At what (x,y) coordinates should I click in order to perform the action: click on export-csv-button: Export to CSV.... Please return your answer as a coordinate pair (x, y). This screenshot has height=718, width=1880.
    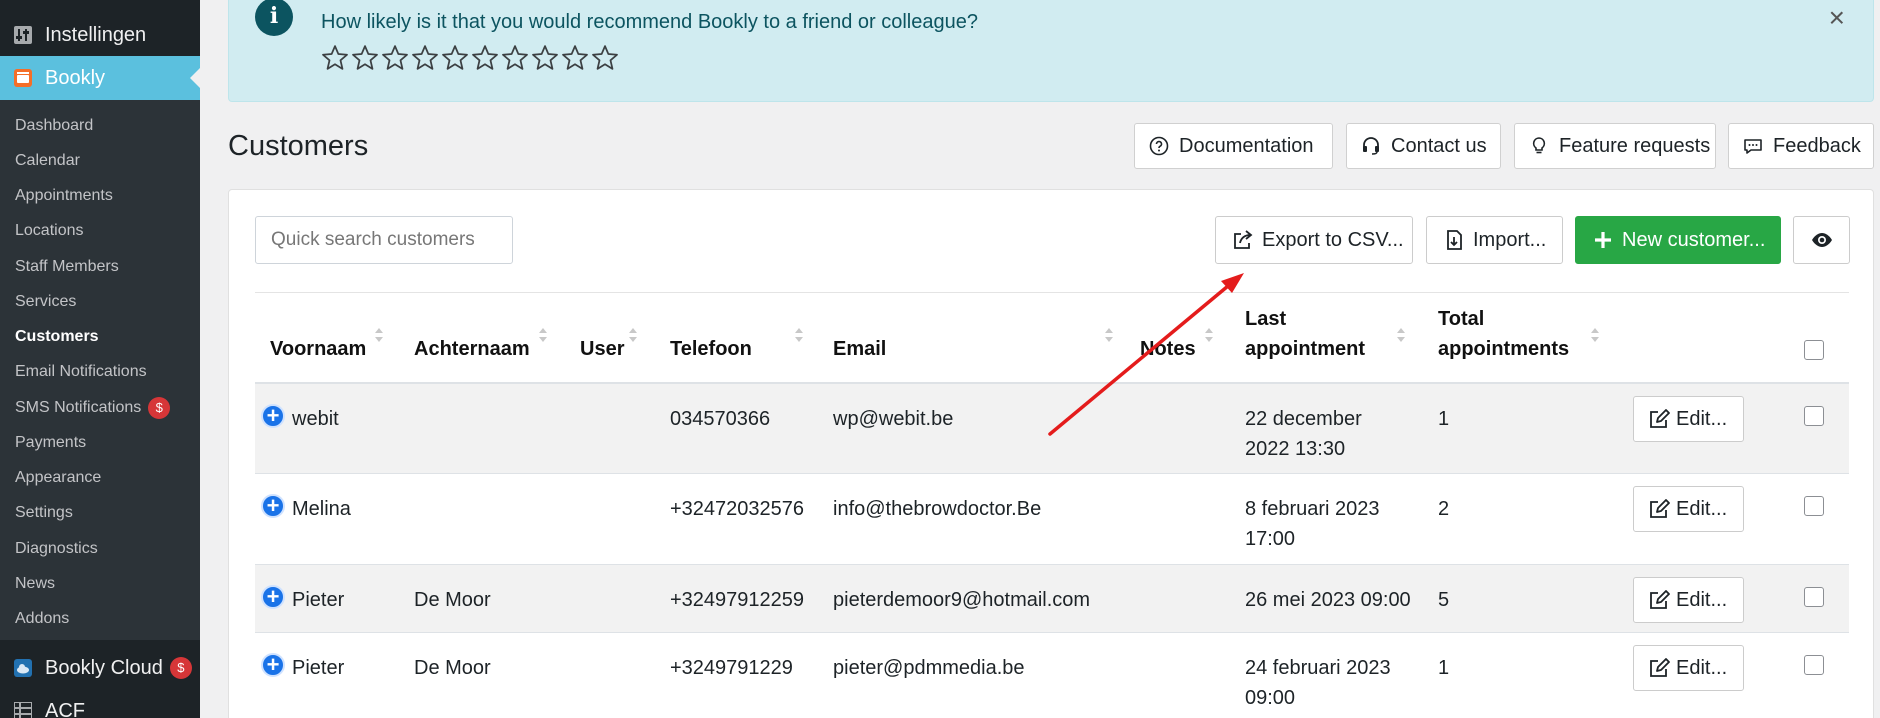
    Looking at the image, I should click on (1314, 240).